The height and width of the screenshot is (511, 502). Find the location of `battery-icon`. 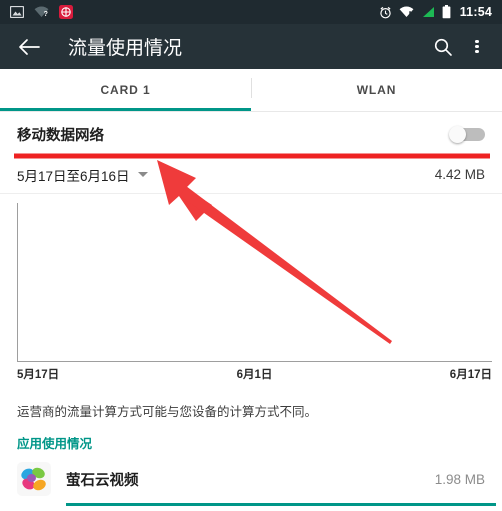

battery-icon is located at coordinates (446, 12).